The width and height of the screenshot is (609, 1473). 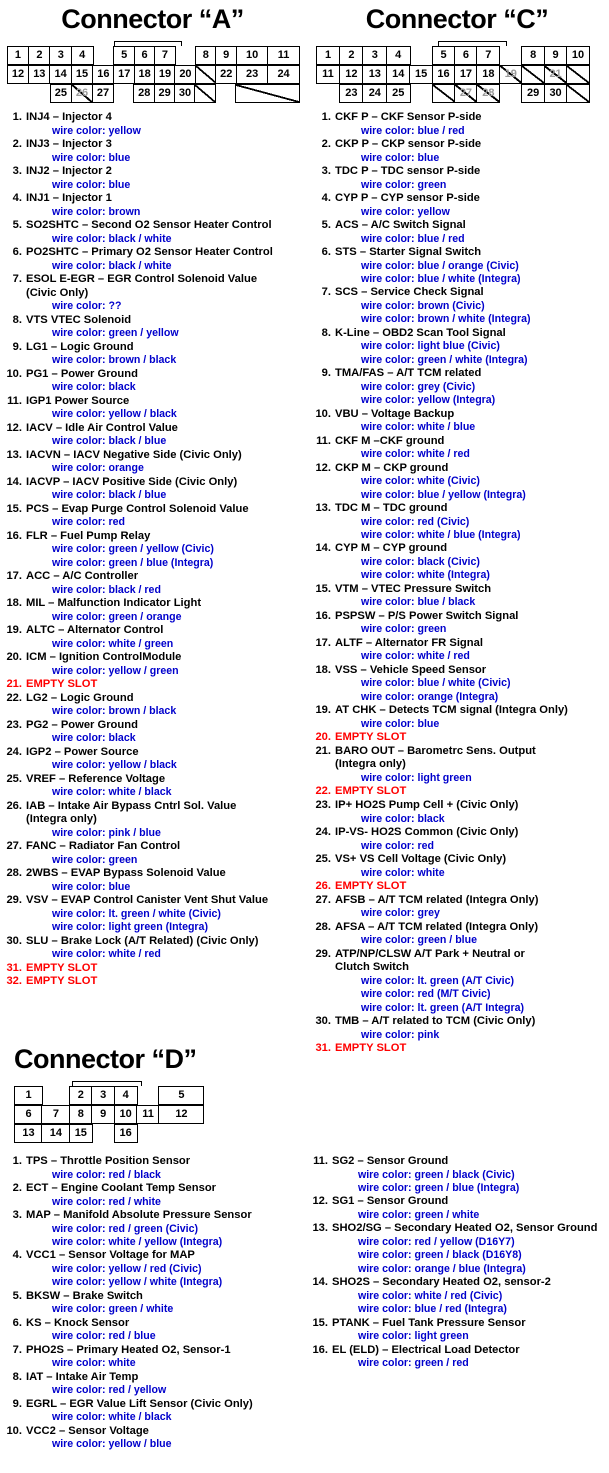 I want to click on pin-entry: 31. EMPTY SLOT, so click(x=459, y=1049).